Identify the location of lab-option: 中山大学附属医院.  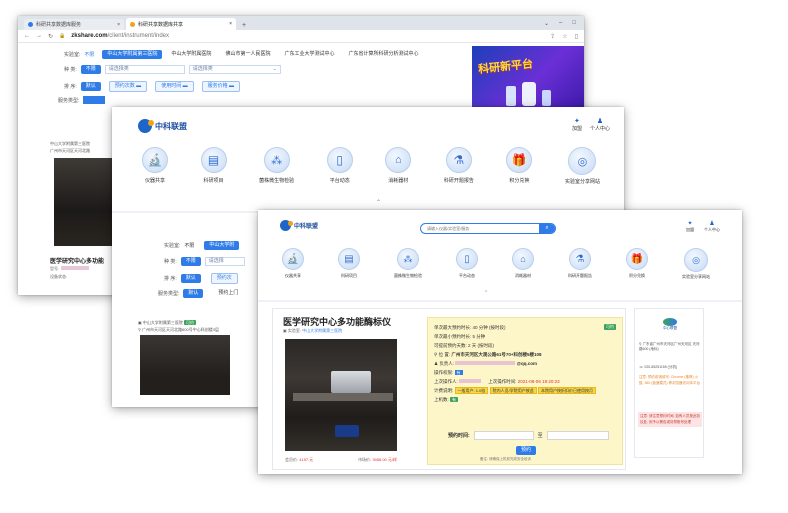
(191, 54).